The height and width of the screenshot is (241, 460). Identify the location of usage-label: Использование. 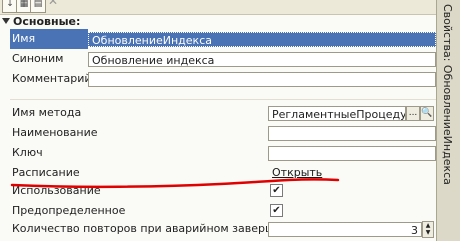
(56, 190).